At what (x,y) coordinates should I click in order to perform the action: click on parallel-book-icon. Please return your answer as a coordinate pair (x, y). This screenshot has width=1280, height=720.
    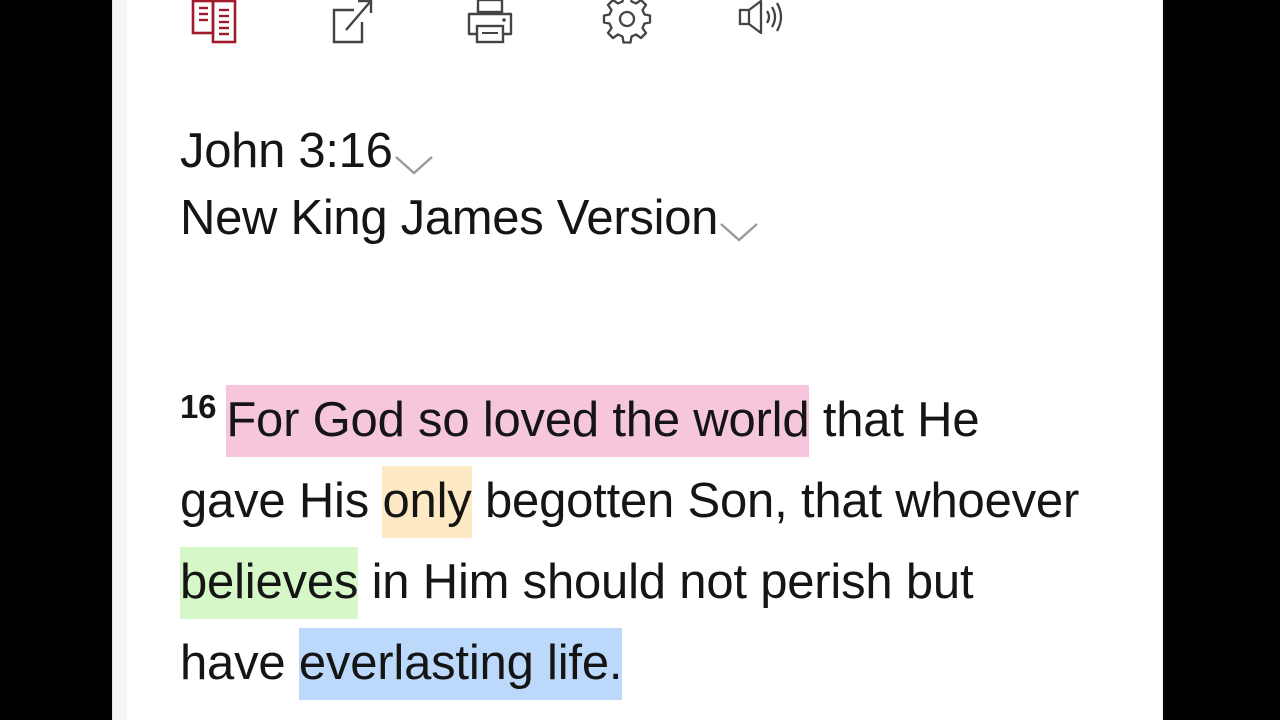
    Looking at the image, I should click on (214, 22).